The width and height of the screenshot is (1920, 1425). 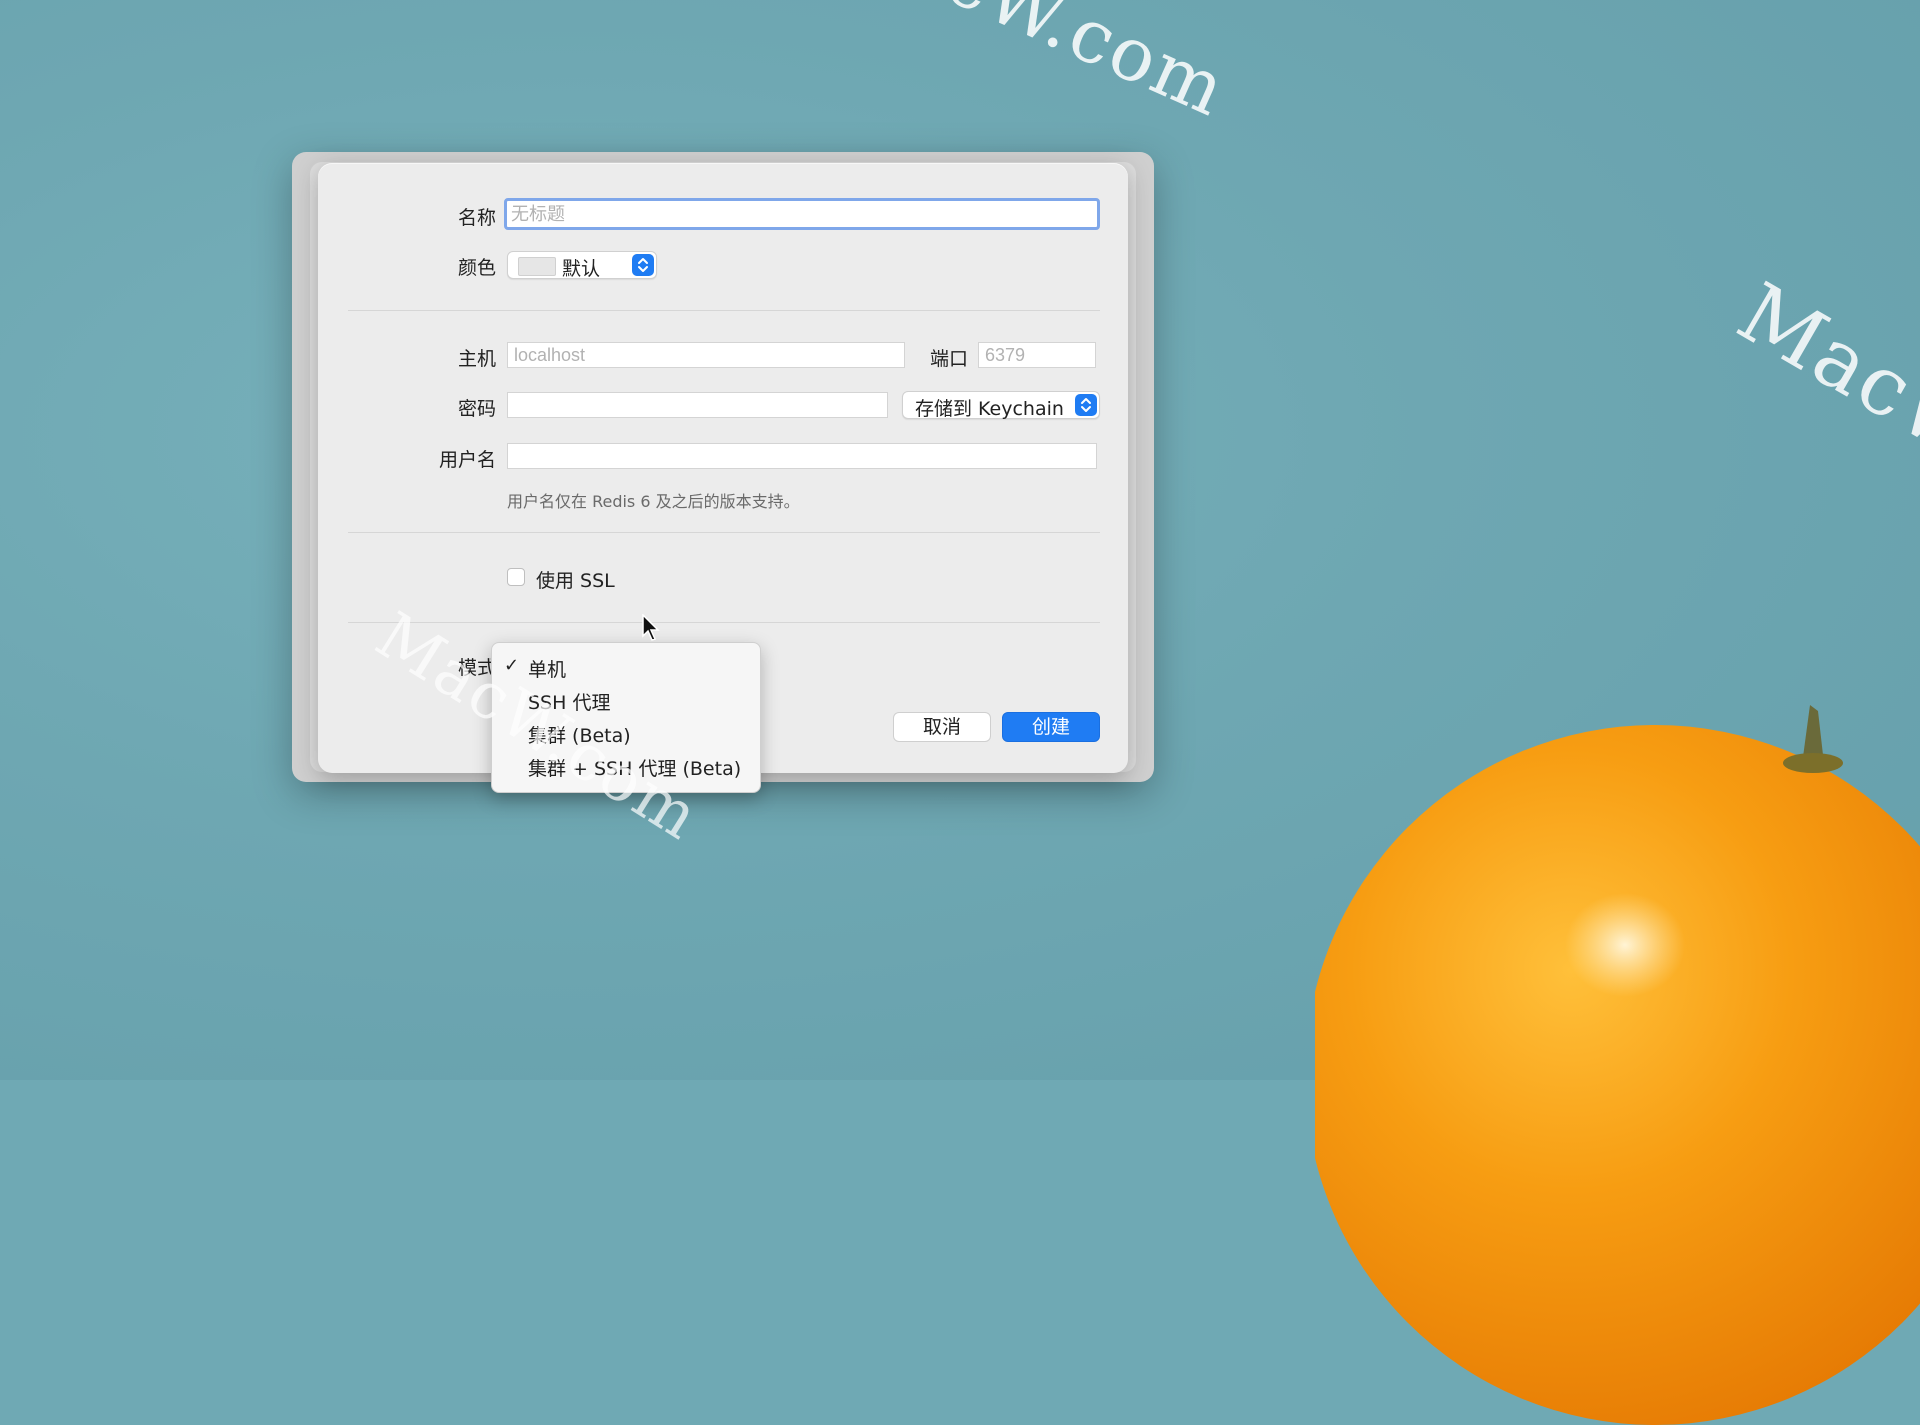 I want to click on color-popup: 默认, so click(x=582, y=265).